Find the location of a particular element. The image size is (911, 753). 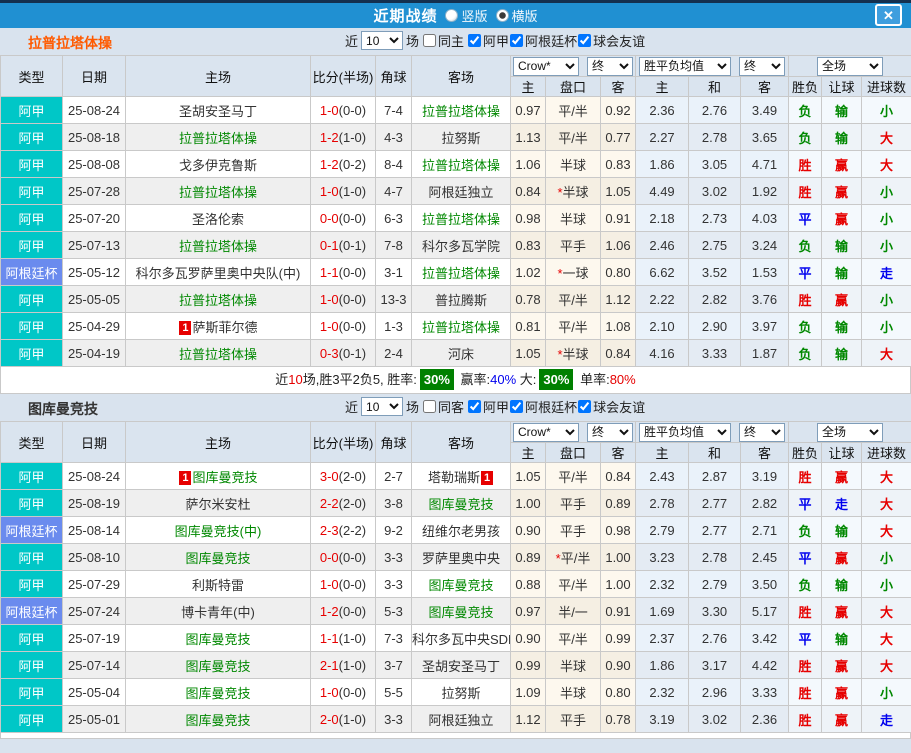

halftime-score: (1-0) is located at coordinates (352, 137).